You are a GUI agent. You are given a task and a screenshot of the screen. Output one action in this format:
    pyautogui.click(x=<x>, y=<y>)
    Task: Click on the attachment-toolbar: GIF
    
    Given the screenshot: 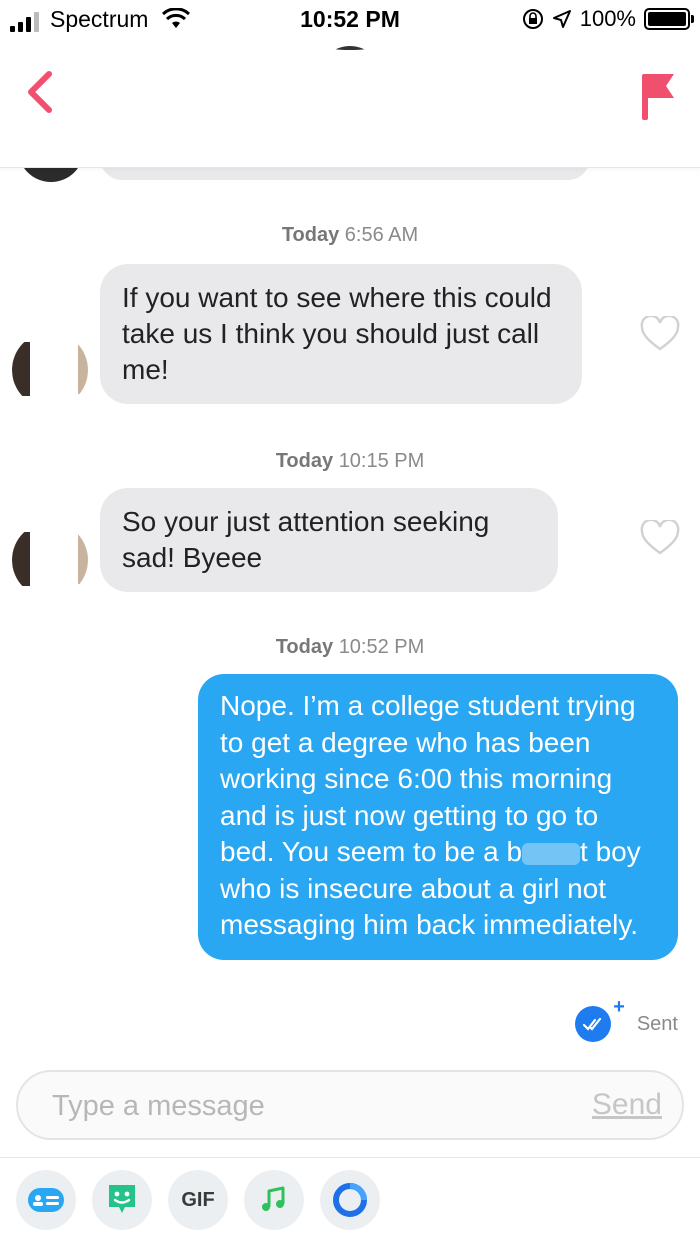 What is the action you would take?
    pyautogui.click(x=198, y=1200)
    